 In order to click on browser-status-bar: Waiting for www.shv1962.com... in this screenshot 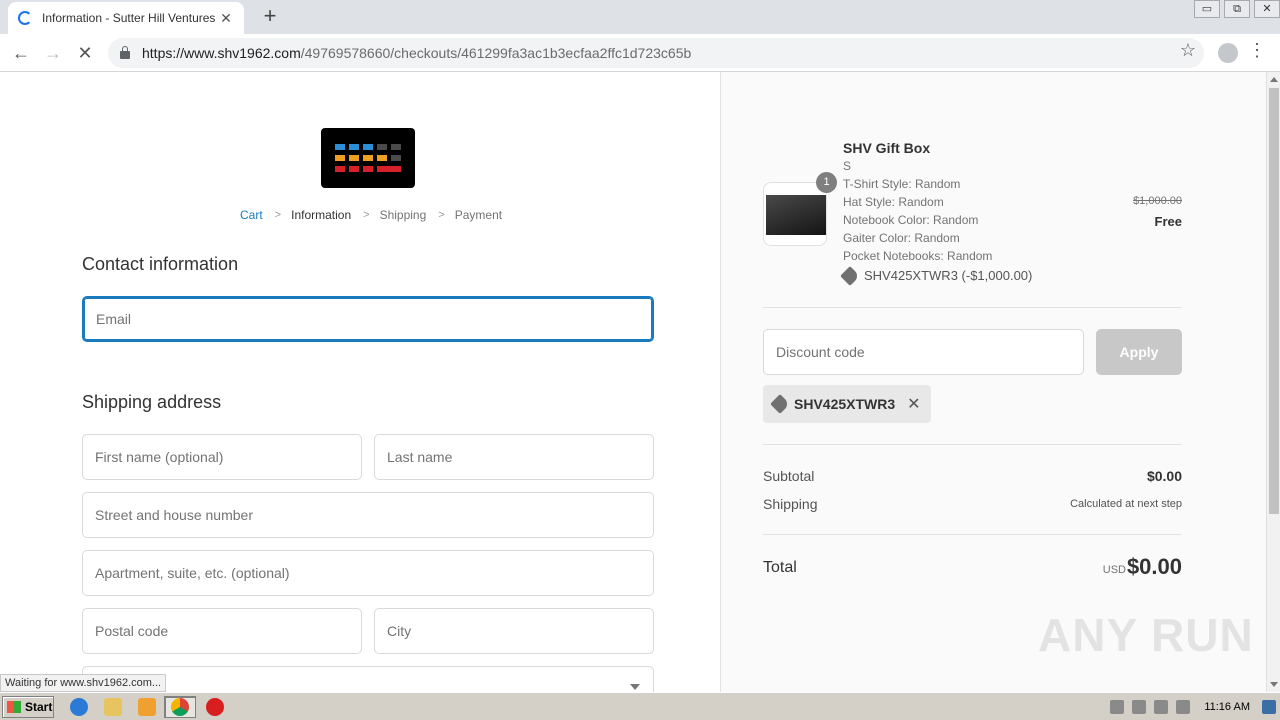, I will do `click(83, 683)`.